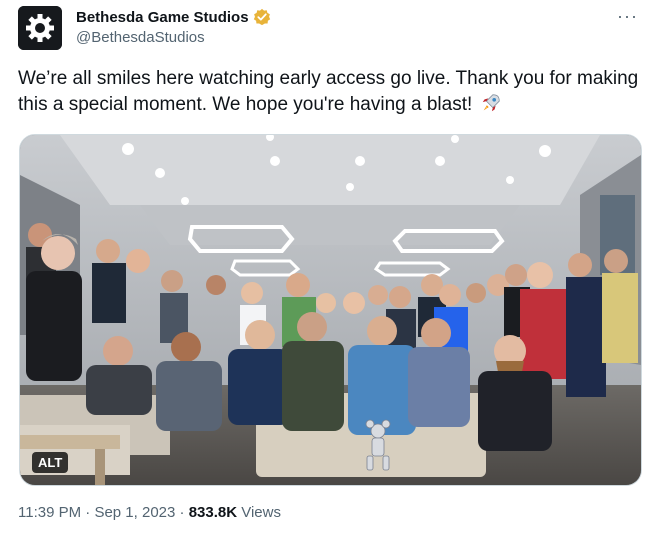 This screenshot has height=534, width=659. Describe the element at coordinates (49, 512) in the screenshot. I see `tweet-time: 11:39 PM` at that location.